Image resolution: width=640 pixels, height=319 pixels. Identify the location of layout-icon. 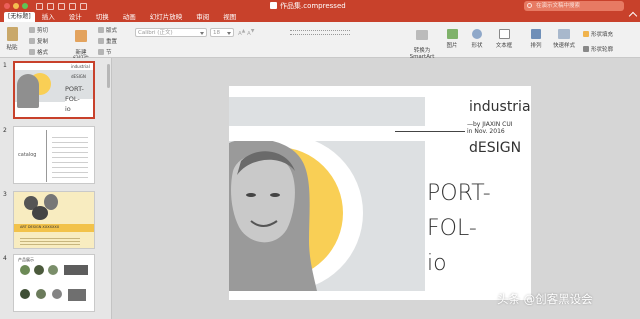
(101, 30).